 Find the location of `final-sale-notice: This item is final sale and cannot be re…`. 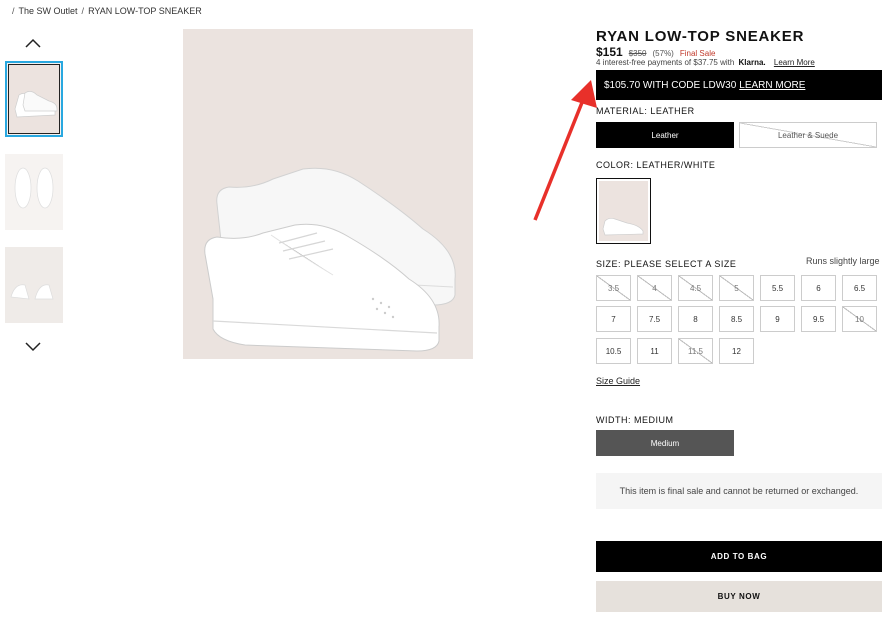

final-sale-notice: This item is final sale and cannot be re… is located at coordinates (739, 491).